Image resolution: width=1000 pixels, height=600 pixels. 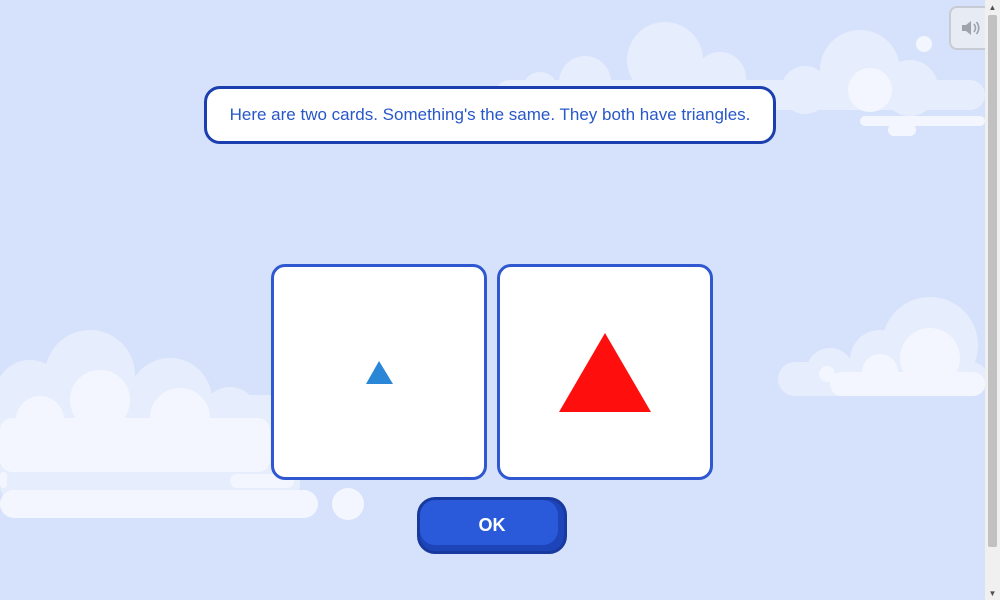 I want to click on ok-button: OK, so click(x=492, y=525).